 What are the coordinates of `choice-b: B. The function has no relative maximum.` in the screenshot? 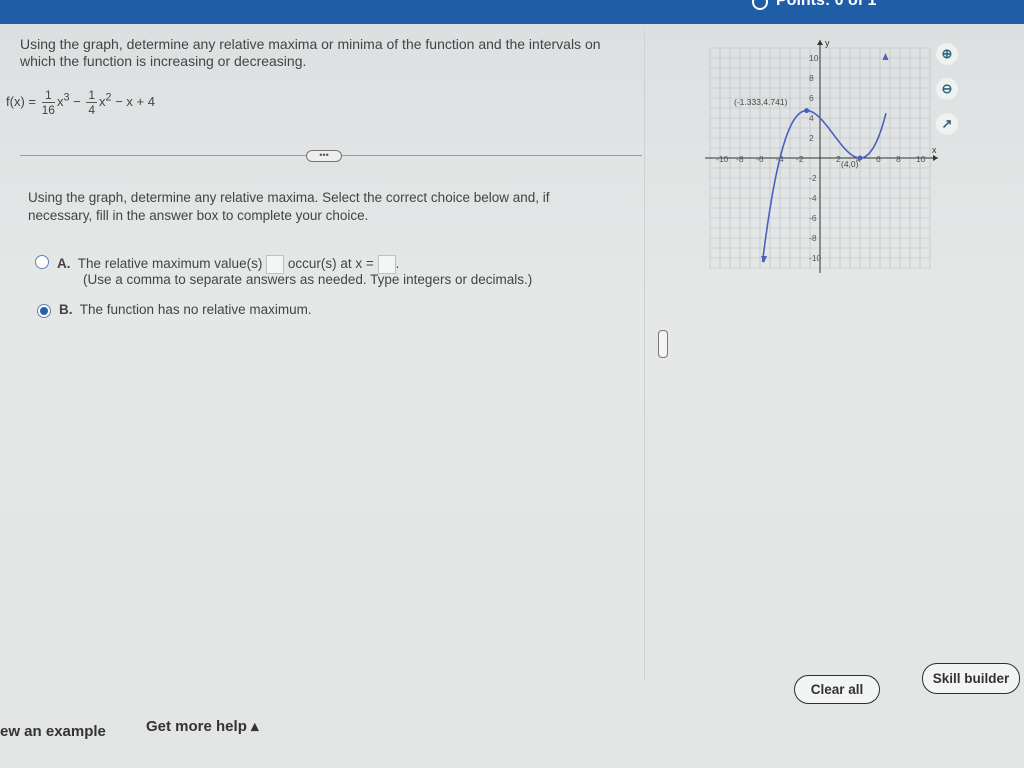 It's located at (185, 309).